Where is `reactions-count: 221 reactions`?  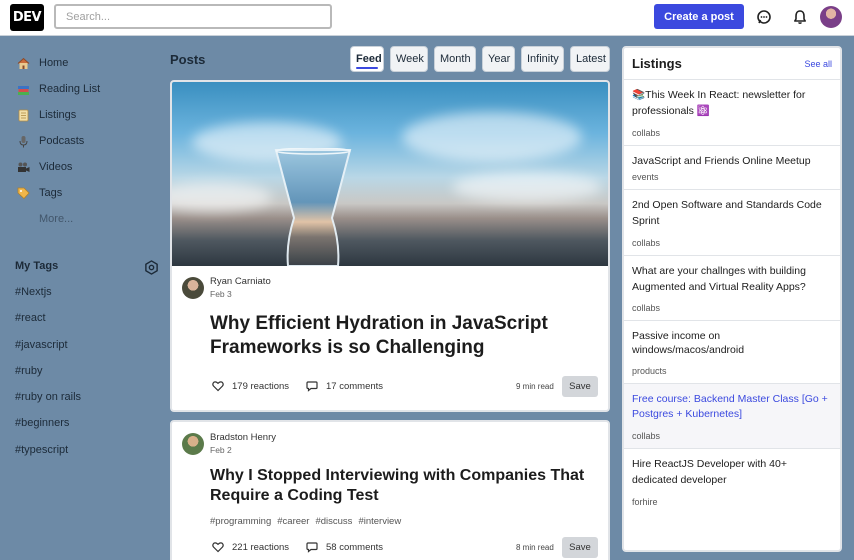
reactions-count: 221 reactions is located at coordinates (261, 547).